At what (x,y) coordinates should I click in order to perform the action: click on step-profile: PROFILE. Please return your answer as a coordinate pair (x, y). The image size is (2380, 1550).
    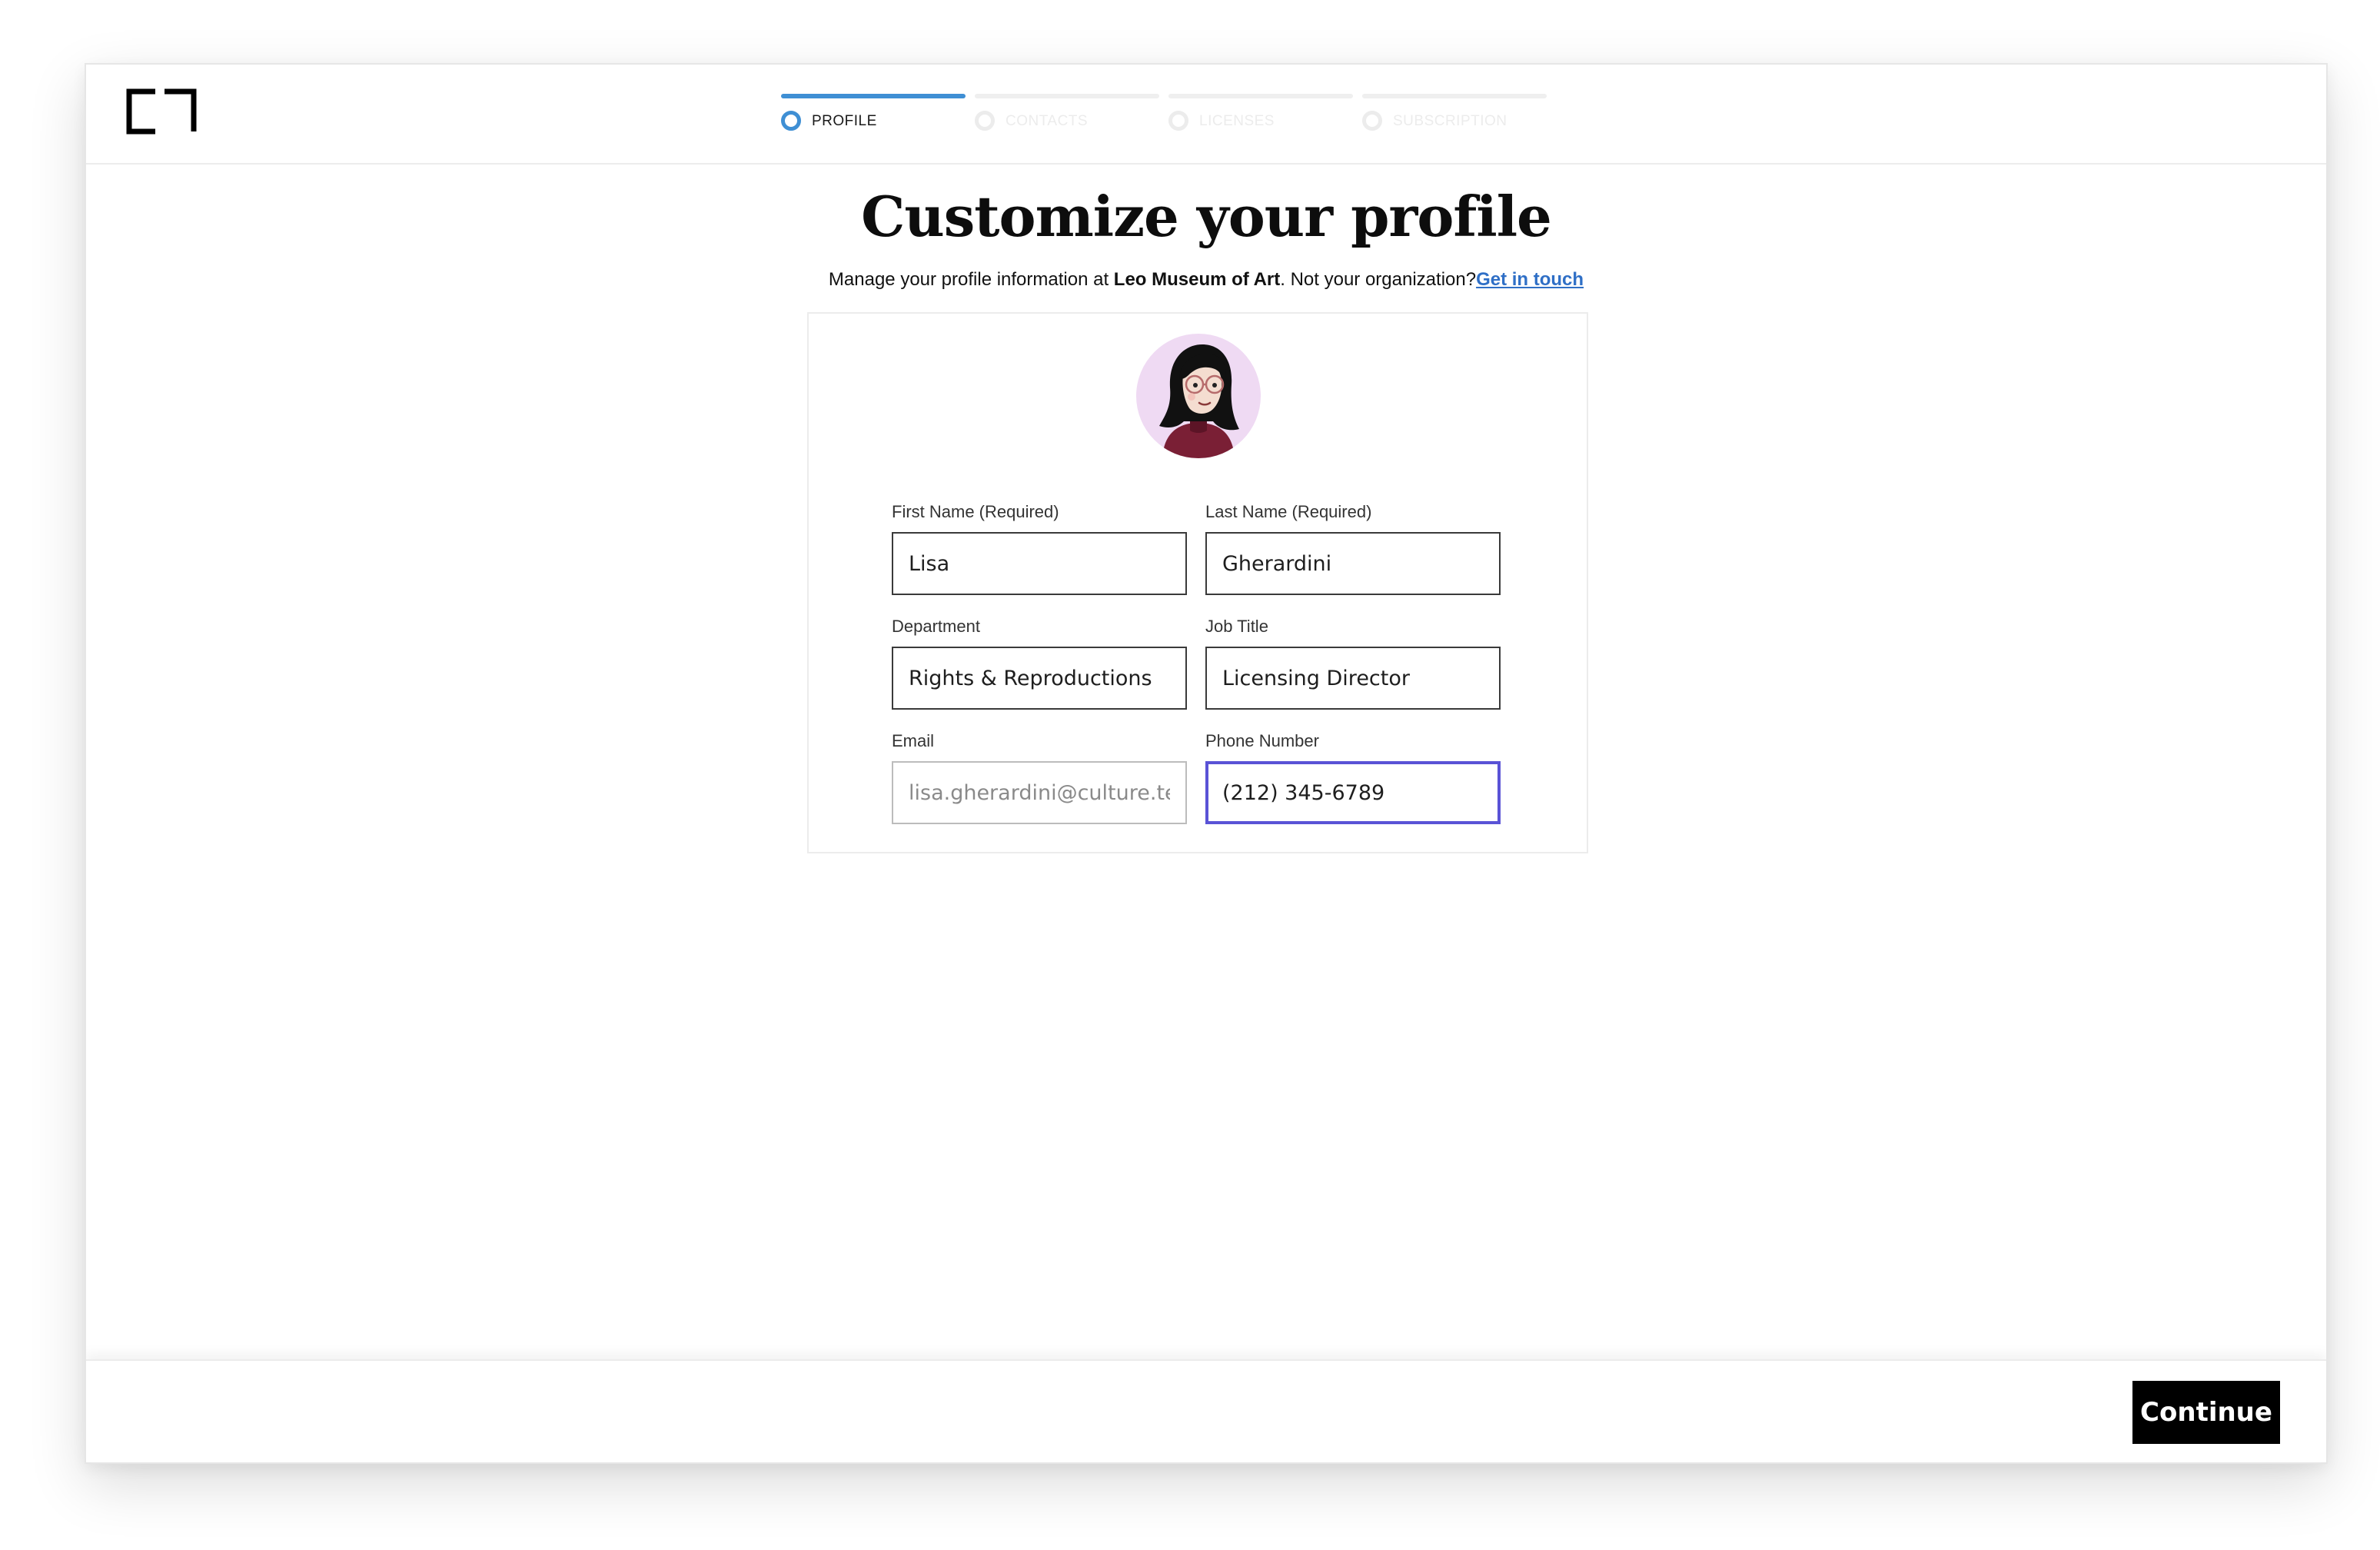
    Looking at the image, I should click on (873, 117).